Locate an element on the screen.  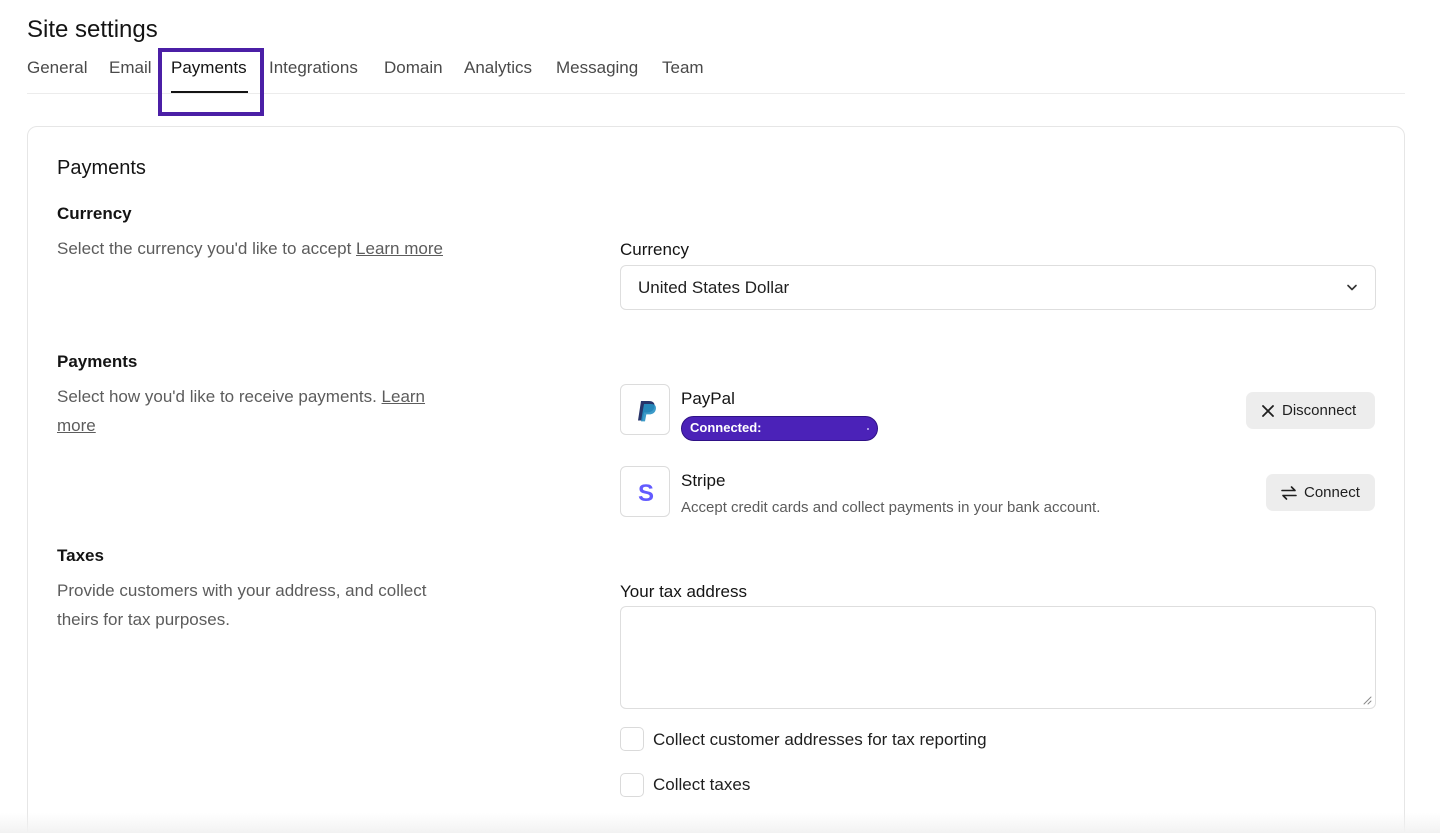
paypal-logo-icon is located at coordinates (647, 411).